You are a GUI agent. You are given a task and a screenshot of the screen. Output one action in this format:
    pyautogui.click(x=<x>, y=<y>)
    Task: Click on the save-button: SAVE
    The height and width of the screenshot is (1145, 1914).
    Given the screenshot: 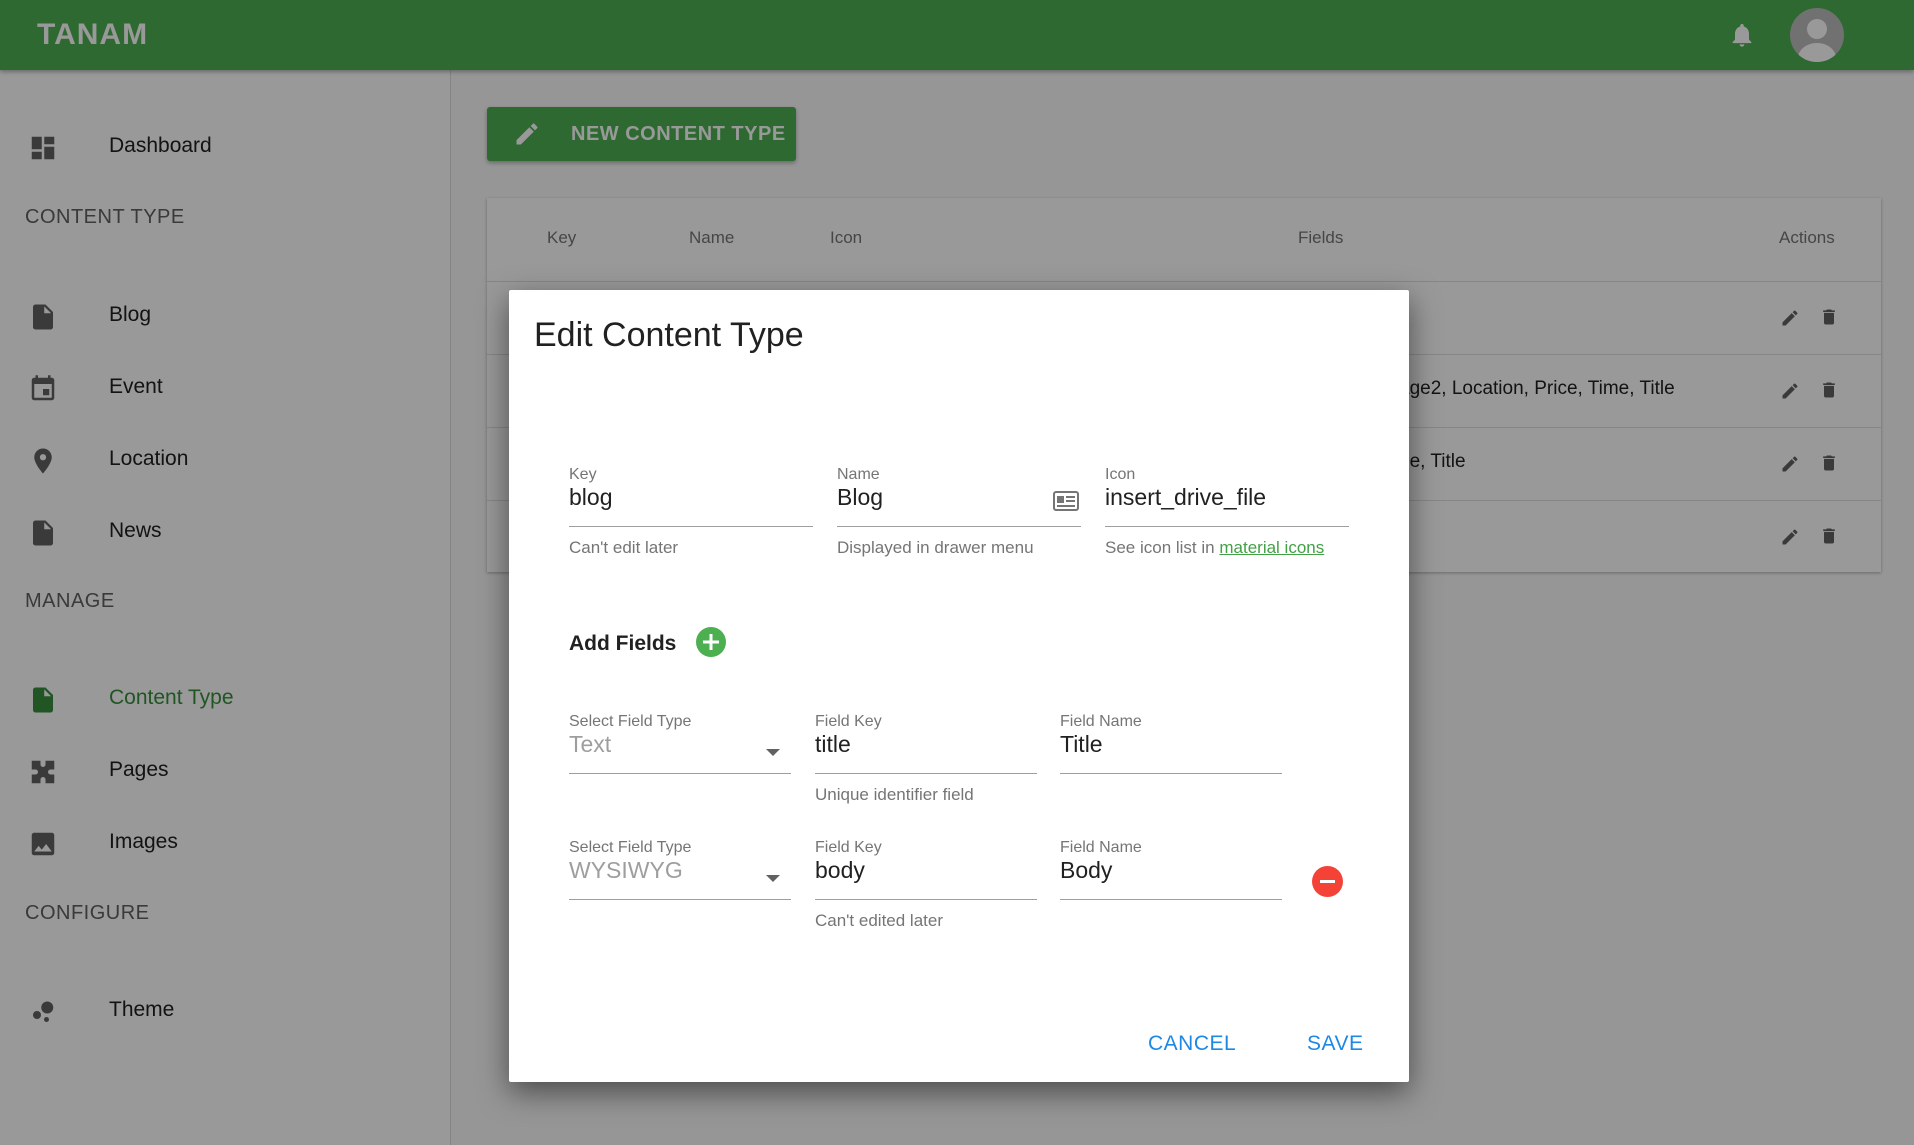 What is the action you would take?
    pyautogui.click(x=1335, y=1044)
    